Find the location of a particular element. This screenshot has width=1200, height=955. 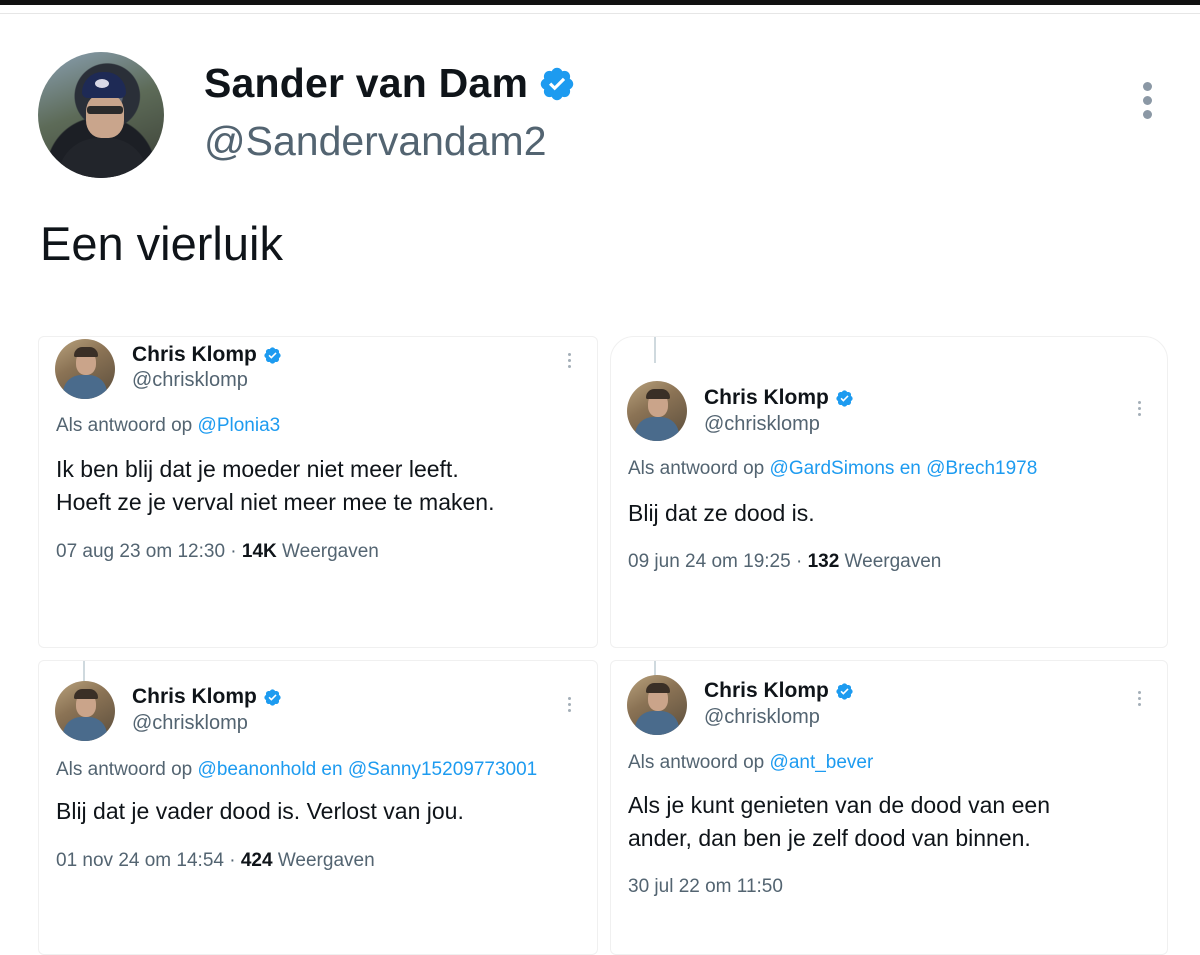

avatar-face is located at coordinates (105, 116).